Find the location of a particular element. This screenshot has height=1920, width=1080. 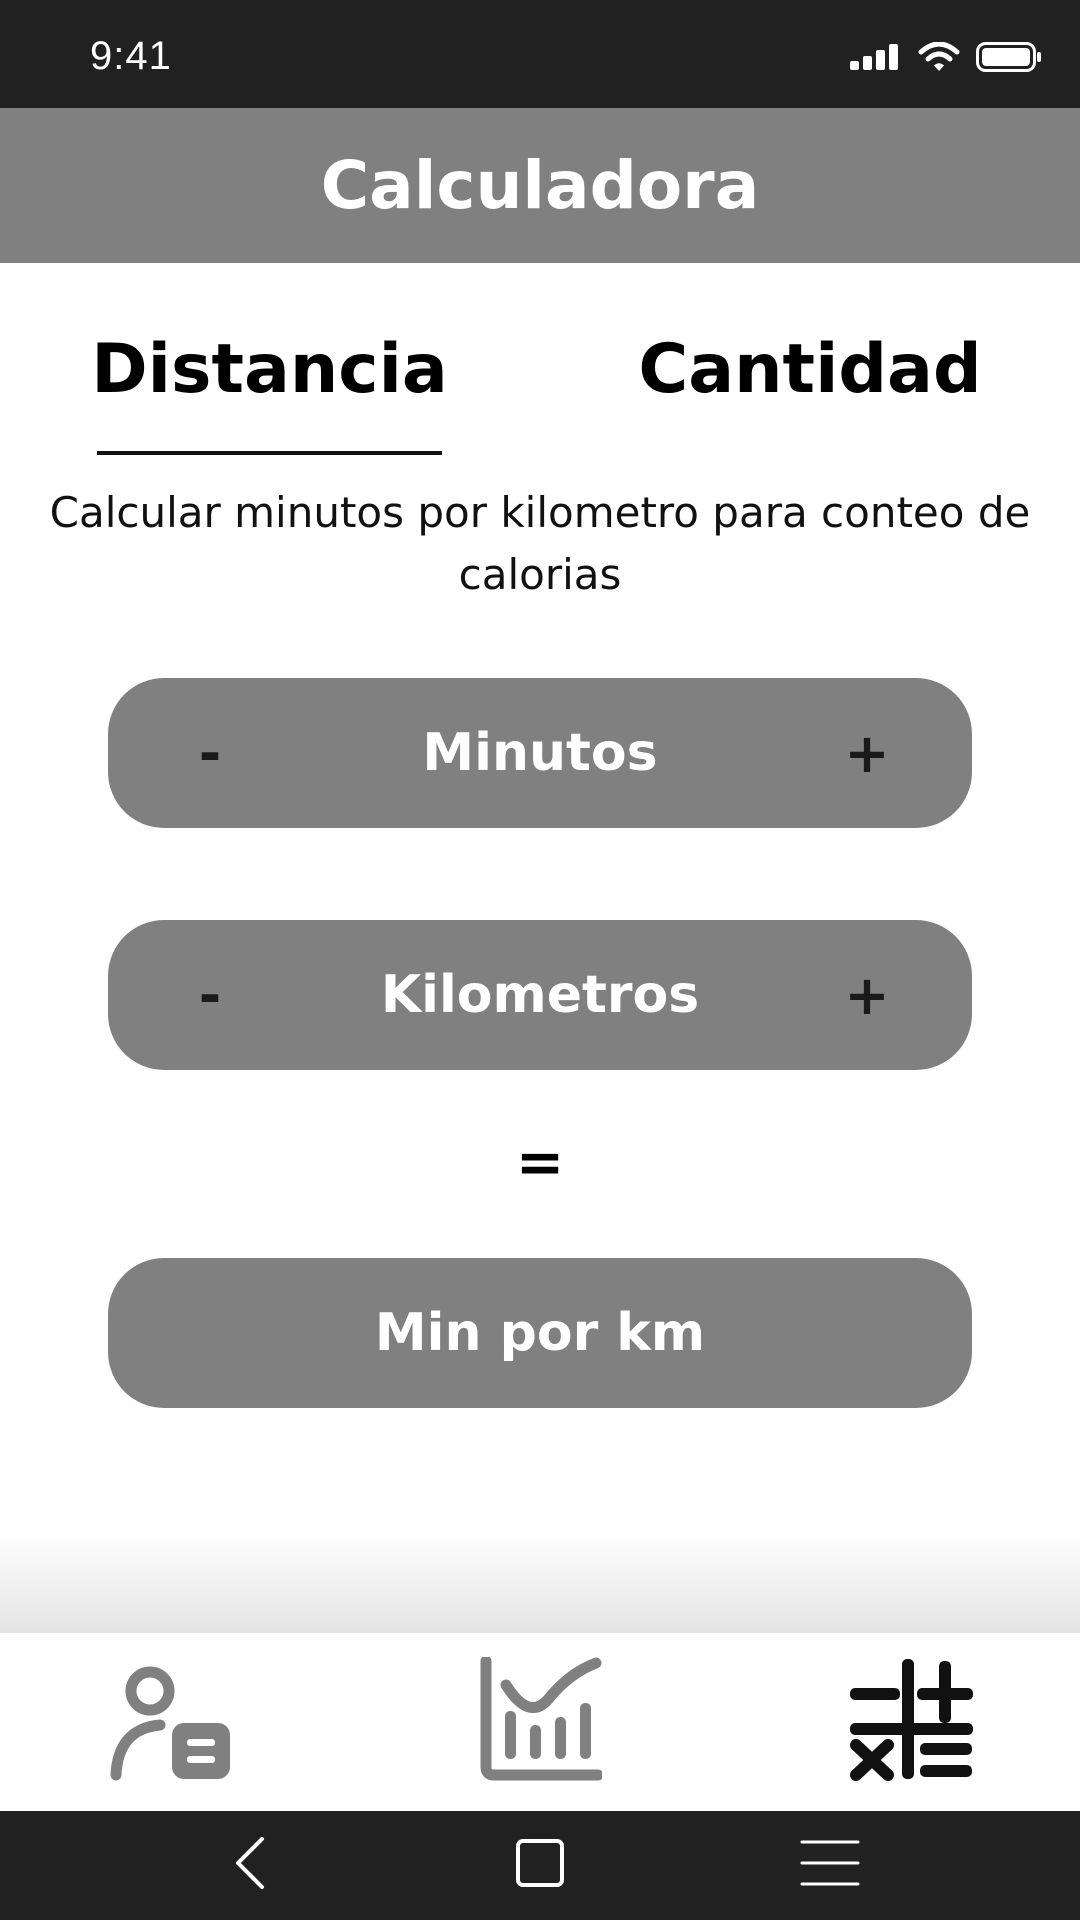

back-arrow-icon is located at coordinates (250, 1865).